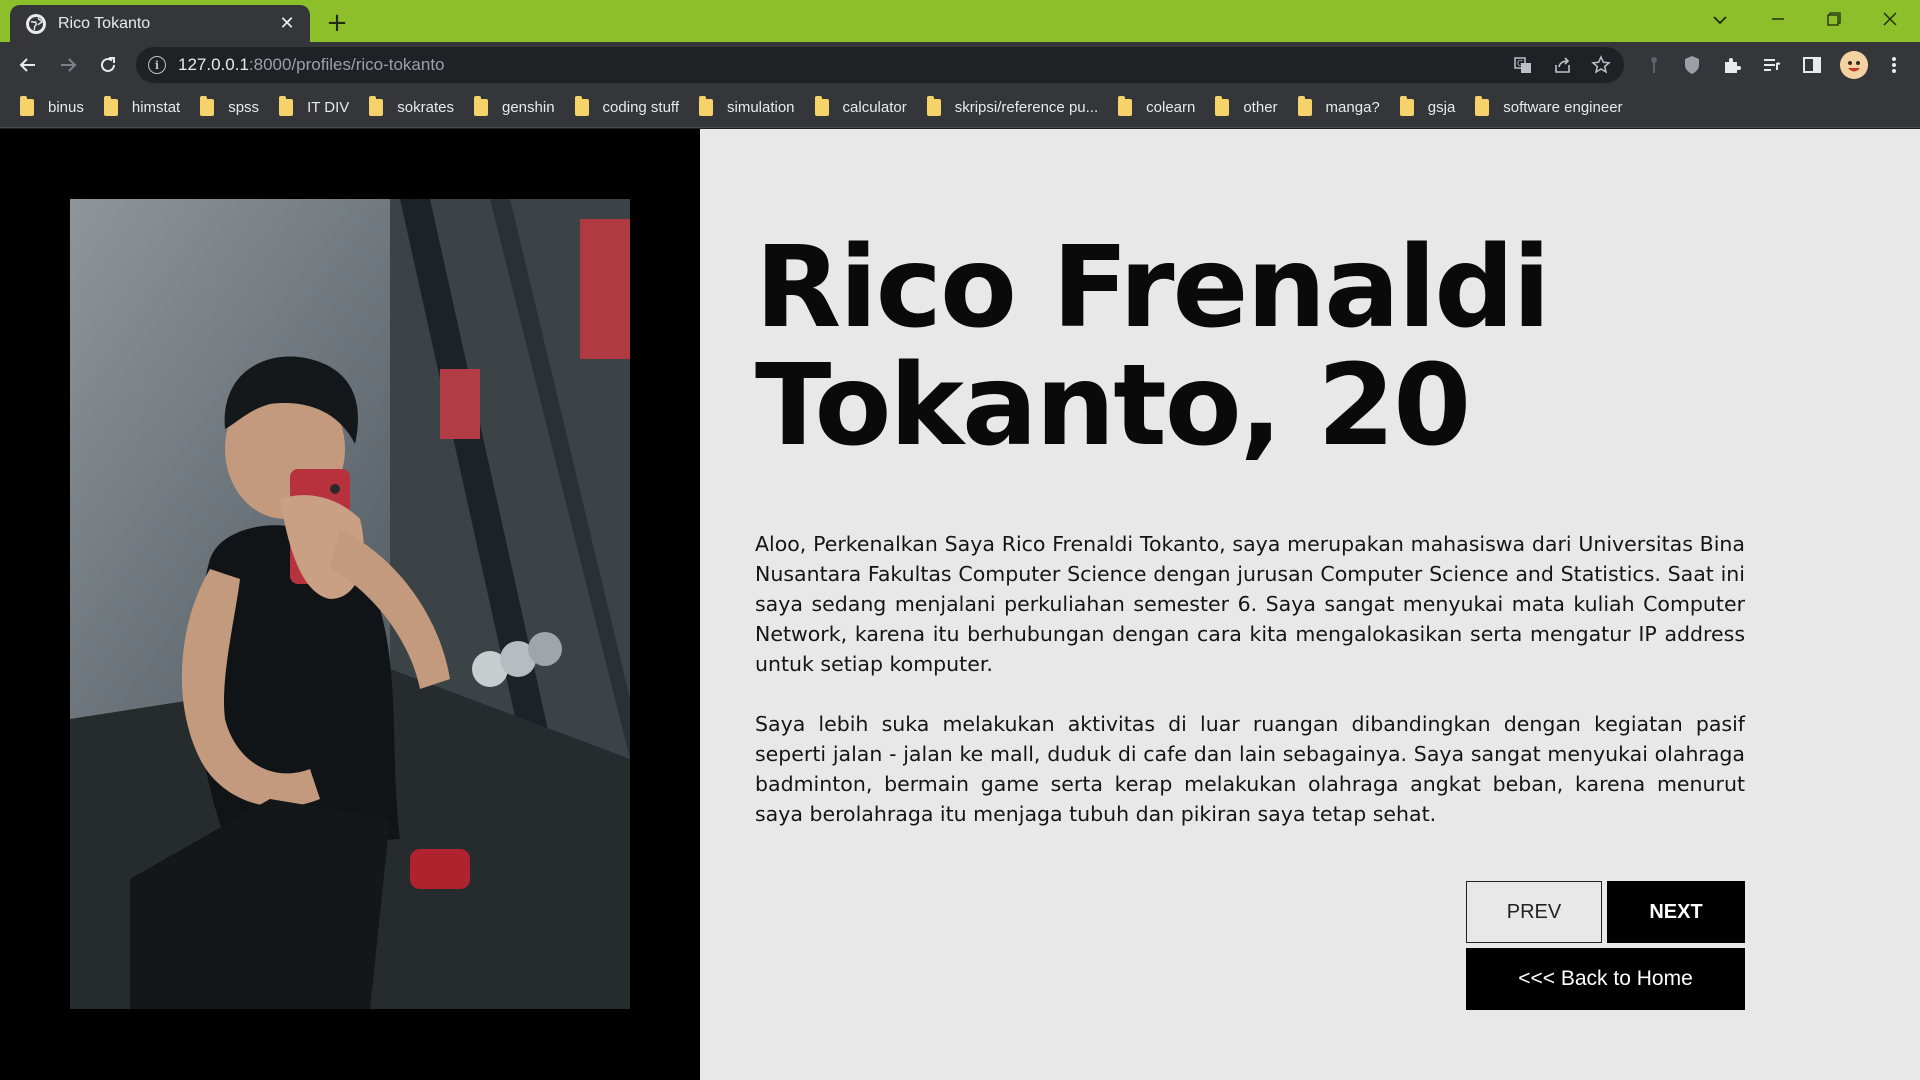 This screenshot has height=1080, width=1920. What do you see at coordinates (1520, 63) in the screenshot?
I see `svg-text: G` at bounding box center [1520, 63].